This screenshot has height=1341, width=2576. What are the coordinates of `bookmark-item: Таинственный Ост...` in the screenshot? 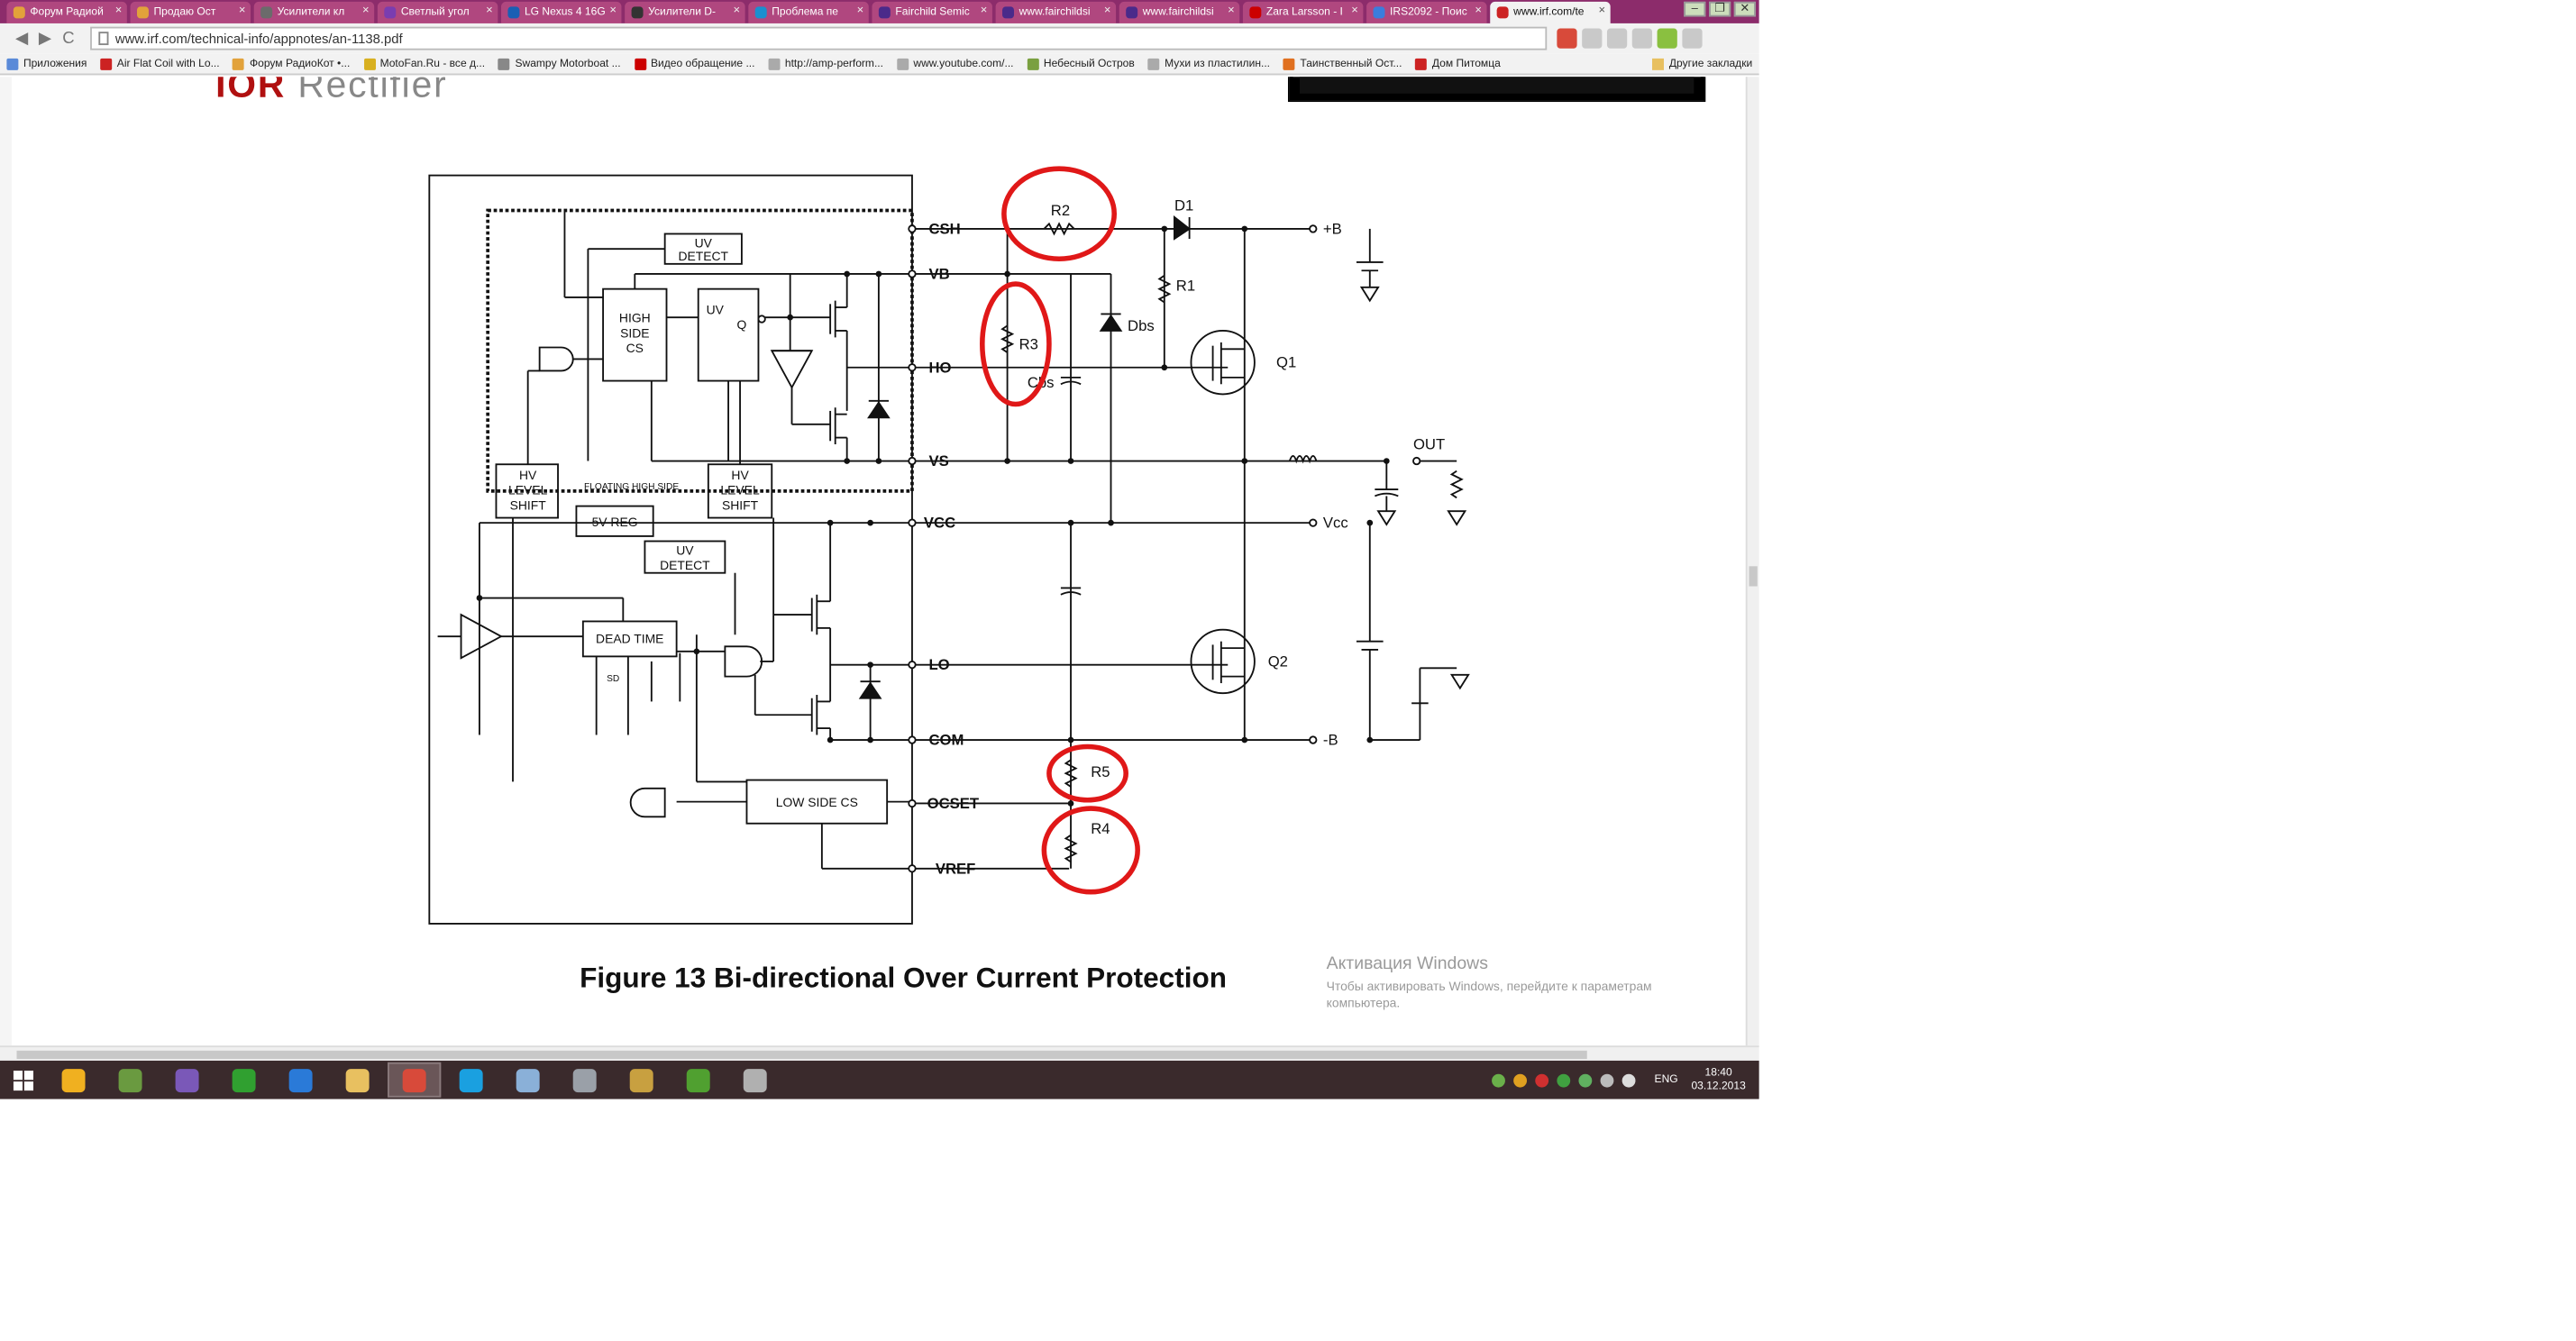 It's located at (1342, 63).